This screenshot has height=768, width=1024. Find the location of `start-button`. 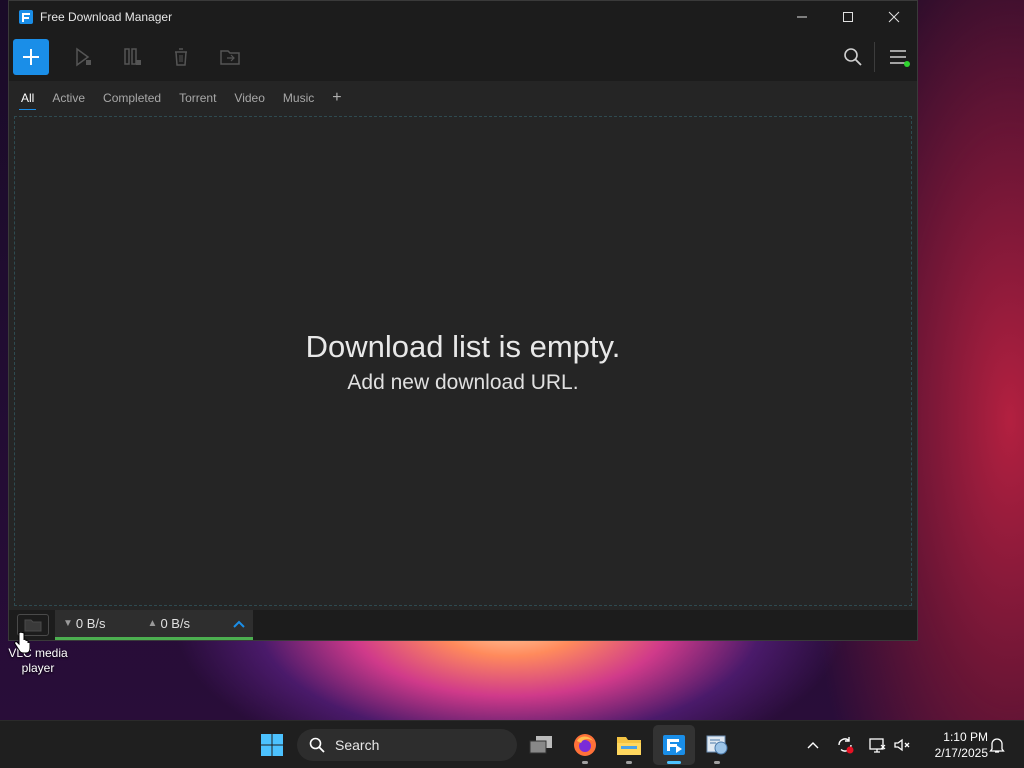

start-button is located at coordinates (272, 745).